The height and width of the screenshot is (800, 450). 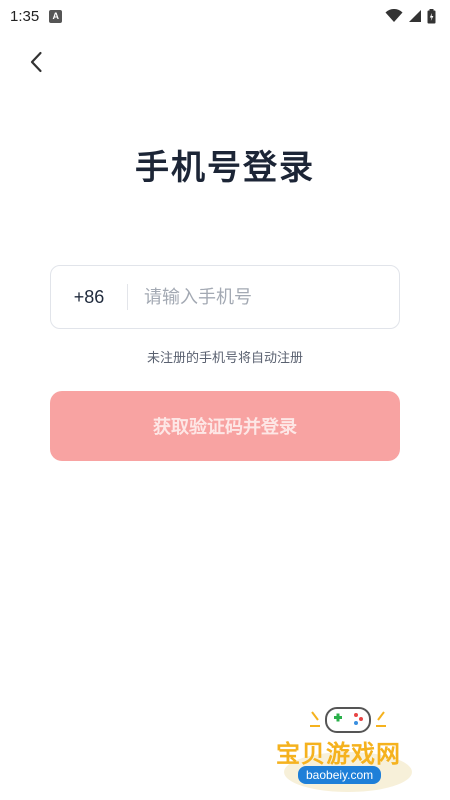 What do you see at coordinates (225, 16) in the screenshot?
I see `status-bar: 1:35 A` at bounding box center [225, 16].